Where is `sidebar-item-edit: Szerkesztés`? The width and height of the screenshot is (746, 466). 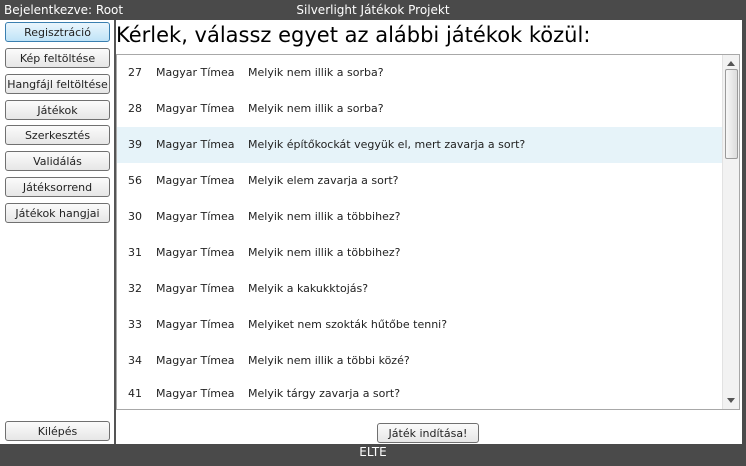 sidebar-item-edit: Szerkesztés is located at coordinates (57, 135).